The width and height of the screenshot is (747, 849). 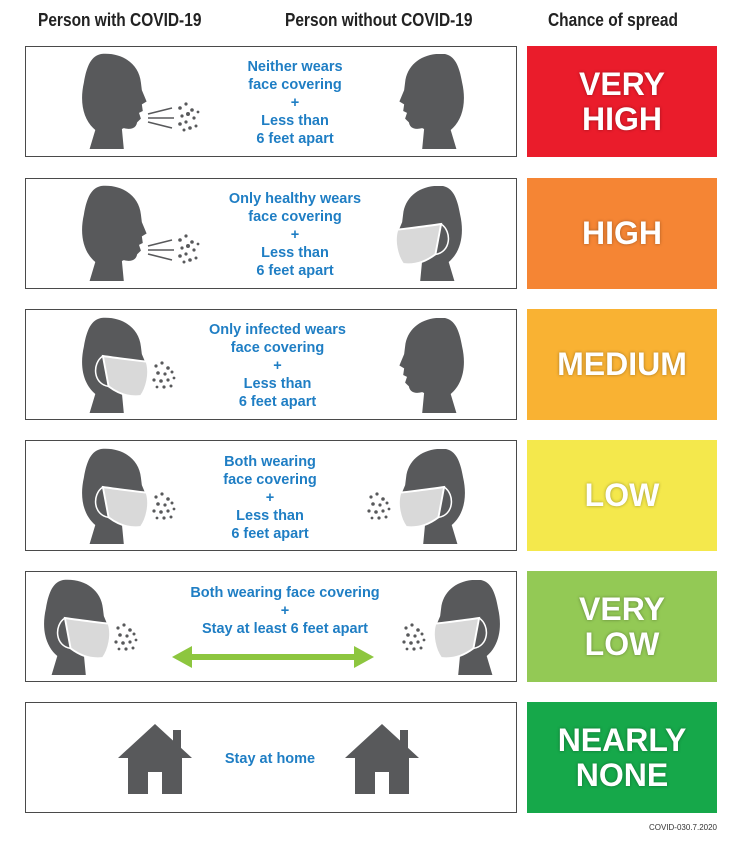 What do you see at coordinates (613, 20) in the screenshot?
I see `header-chance-of-spread: Chance of spread` at bounding box center [613, 20].